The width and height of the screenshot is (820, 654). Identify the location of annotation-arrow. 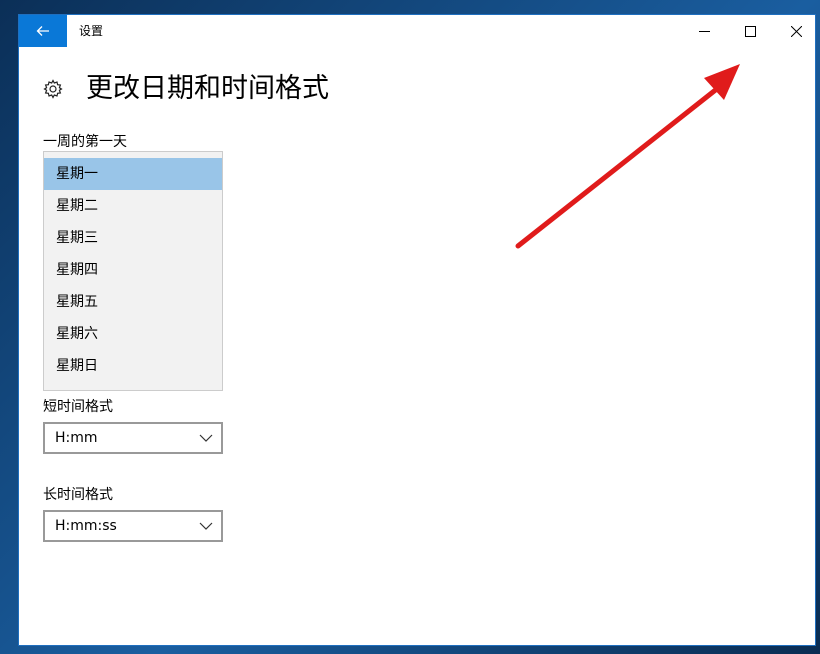
(627, 156).